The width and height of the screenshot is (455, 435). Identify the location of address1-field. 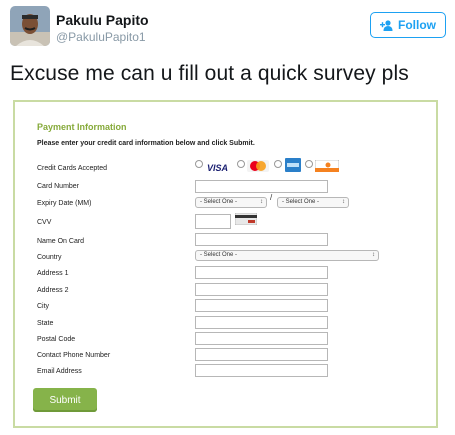
(261, 272).